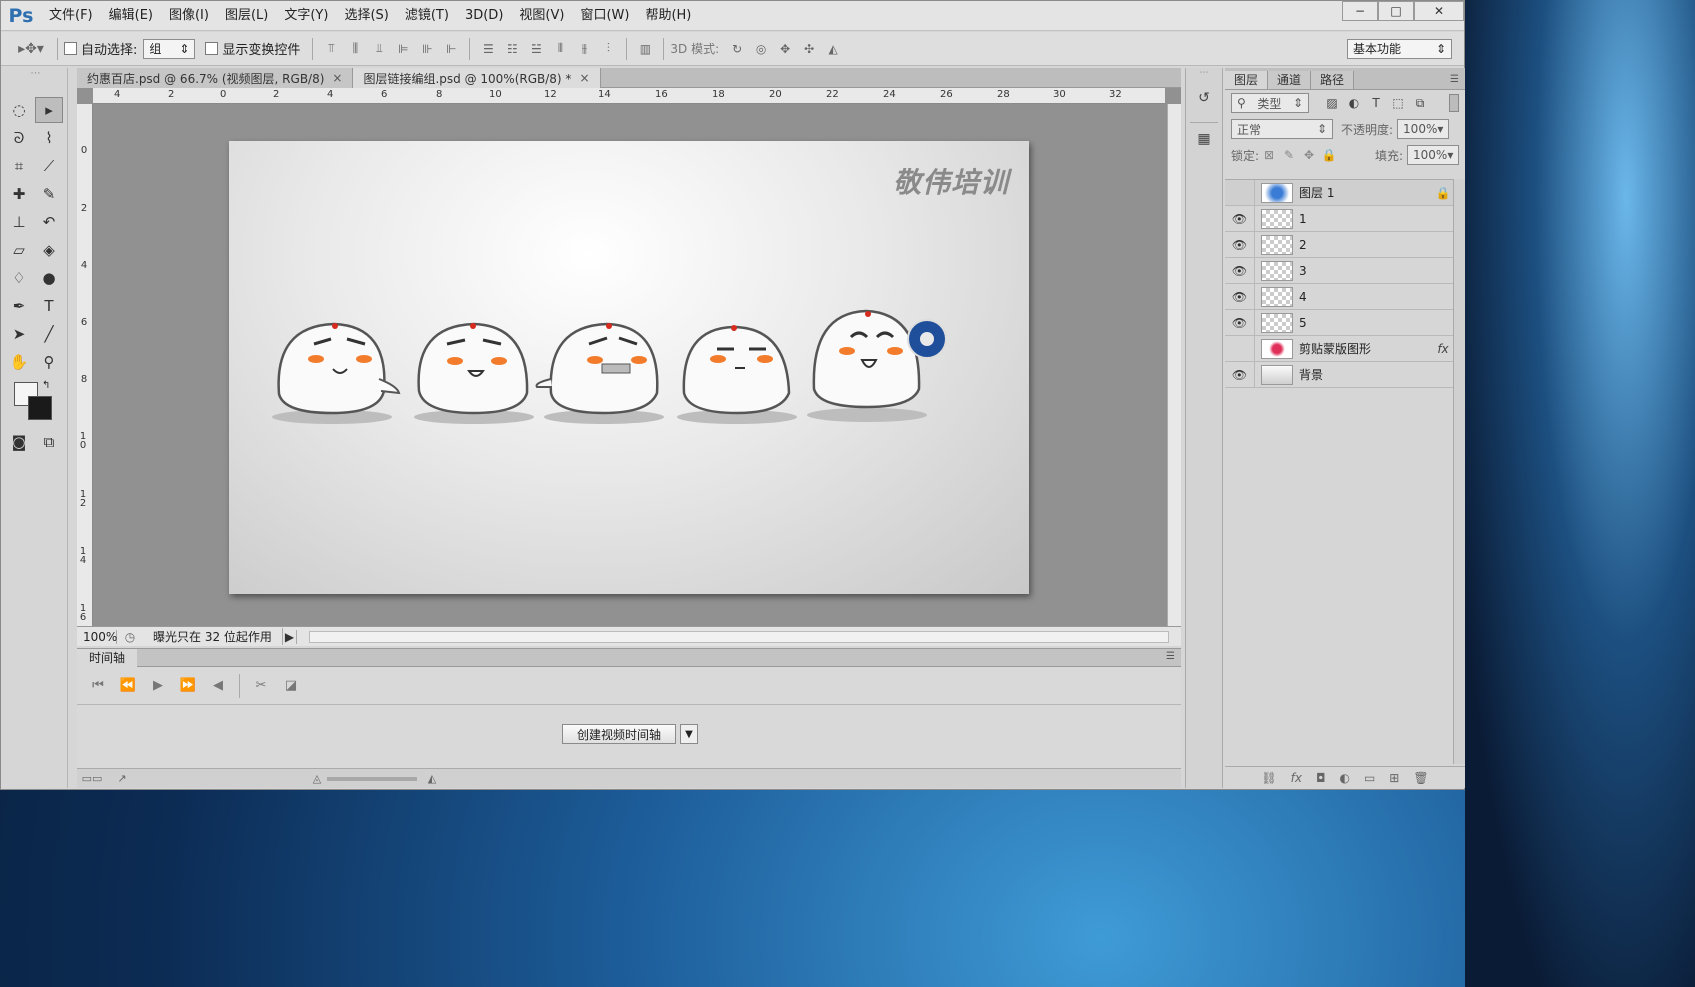 Image resolution: width=1695 pixels, height=987 pixels. I want to click on properties-panel-icon: ▦, so click(1204, 143).